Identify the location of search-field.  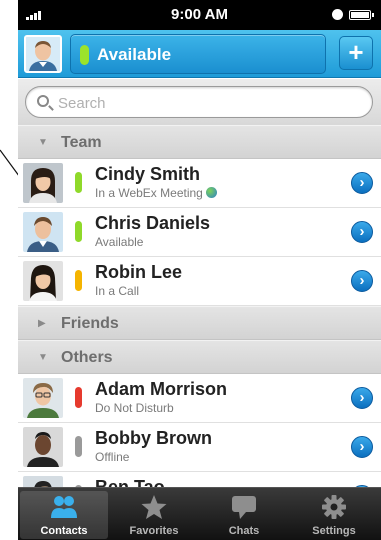
(199, 102).